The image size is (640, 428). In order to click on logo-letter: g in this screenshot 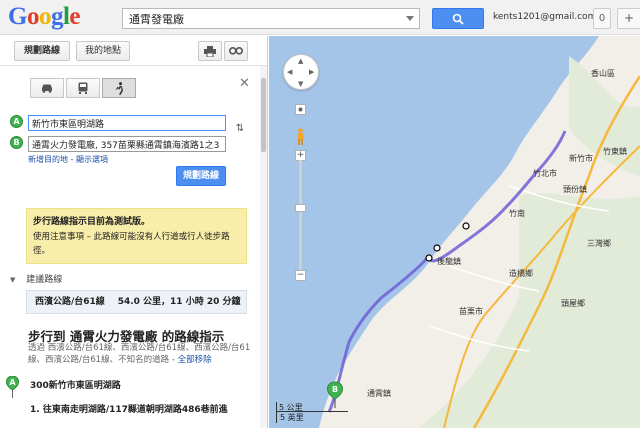, I will do `click(57, 16)`.